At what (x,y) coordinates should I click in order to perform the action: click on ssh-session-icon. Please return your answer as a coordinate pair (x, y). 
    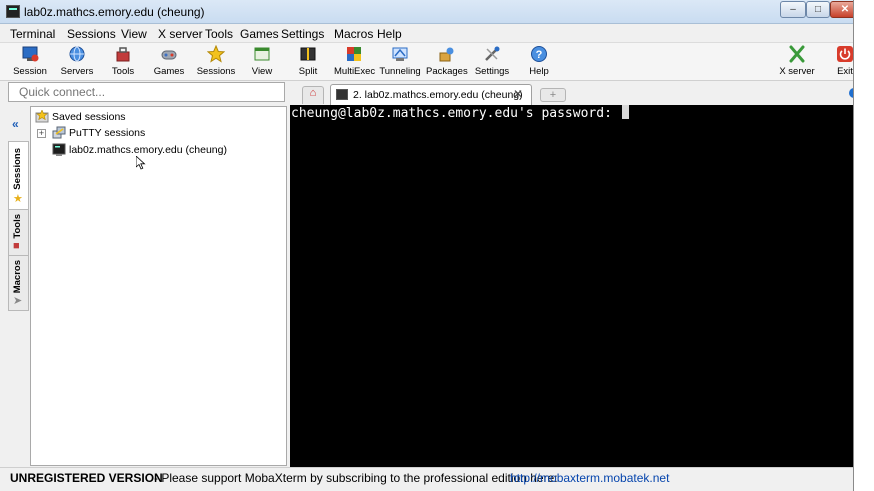
    Looking at the image, I should click on (59, 150).